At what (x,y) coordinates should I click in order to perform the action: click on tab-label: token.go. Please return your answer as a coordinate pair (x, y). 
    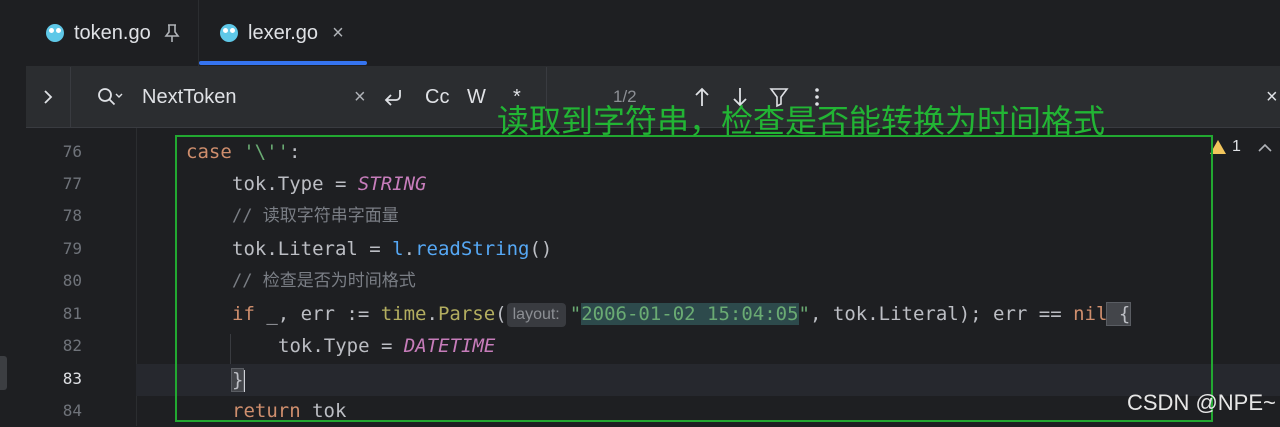
    Looking at the image, I should click on (112, 32).